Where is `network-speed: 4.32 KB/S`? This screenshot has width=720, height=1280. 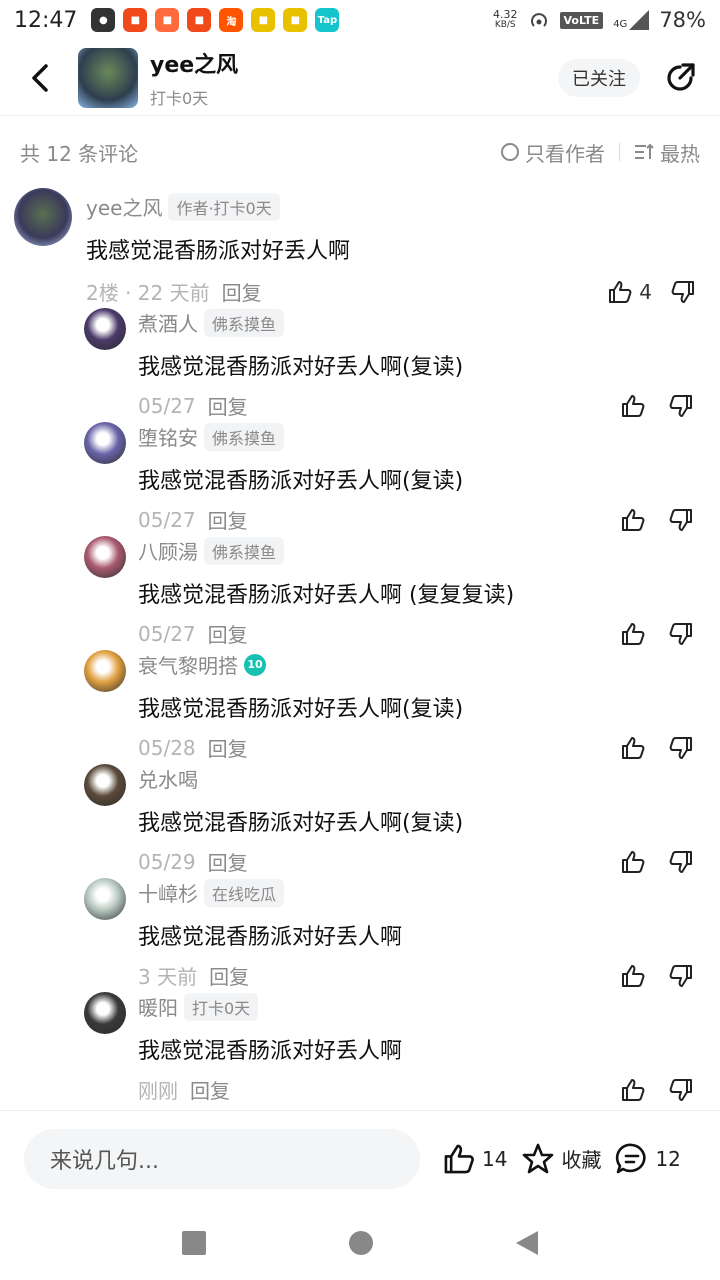 network-speed: 4.32 KB/S is located at coordinates (505, 20).